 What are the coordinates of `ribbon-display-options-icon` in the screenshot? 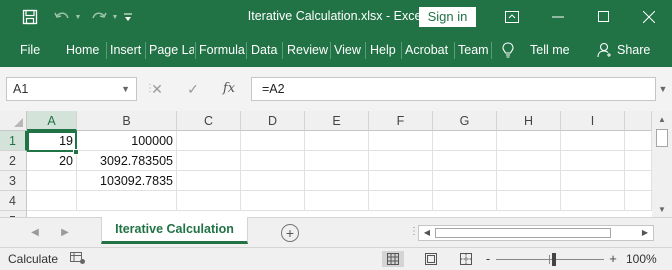 It's located at (512, 16).